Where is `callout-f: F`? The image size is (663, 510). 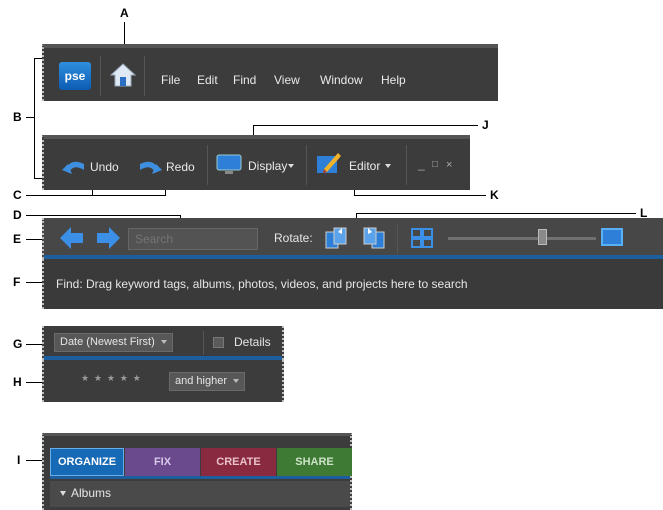
callout-f: F is located at coordinates (17, 282).